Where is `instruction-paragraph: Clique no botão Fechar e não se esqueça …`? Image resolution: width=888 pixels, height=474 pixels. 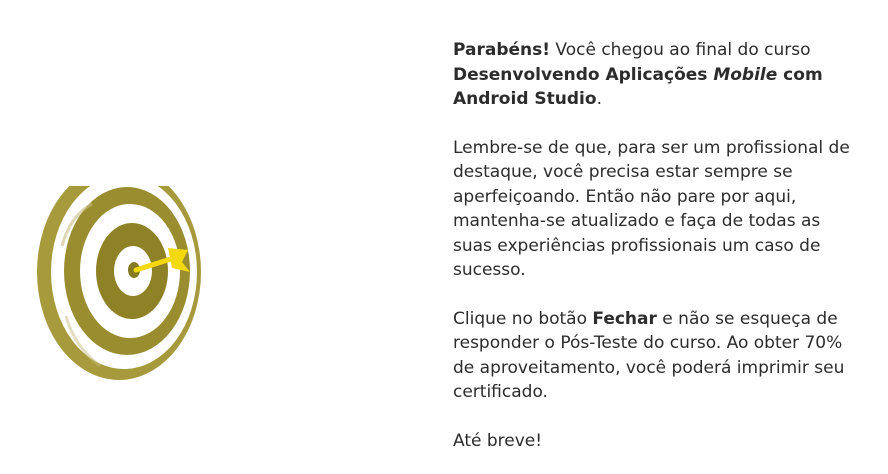
instruction-paragraph: Clique no botão Fechar e não se esqueça … is located at coordinates (649, 355).